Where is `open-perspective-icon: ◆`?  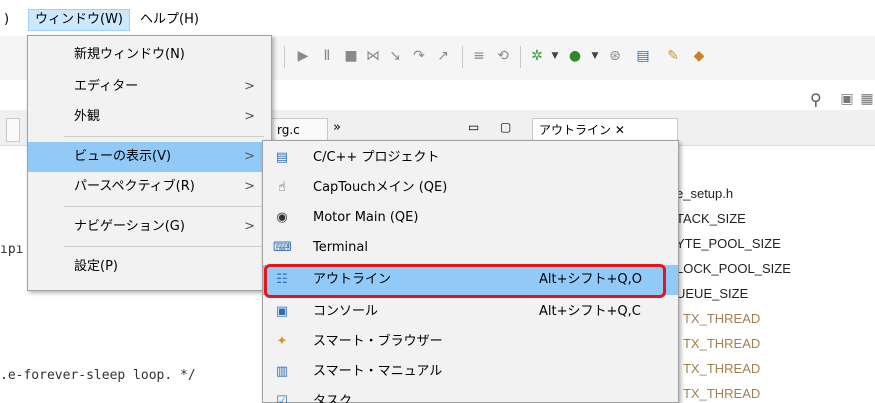
open-perspective-icon: ◆ is located at coordinates (699, 56).